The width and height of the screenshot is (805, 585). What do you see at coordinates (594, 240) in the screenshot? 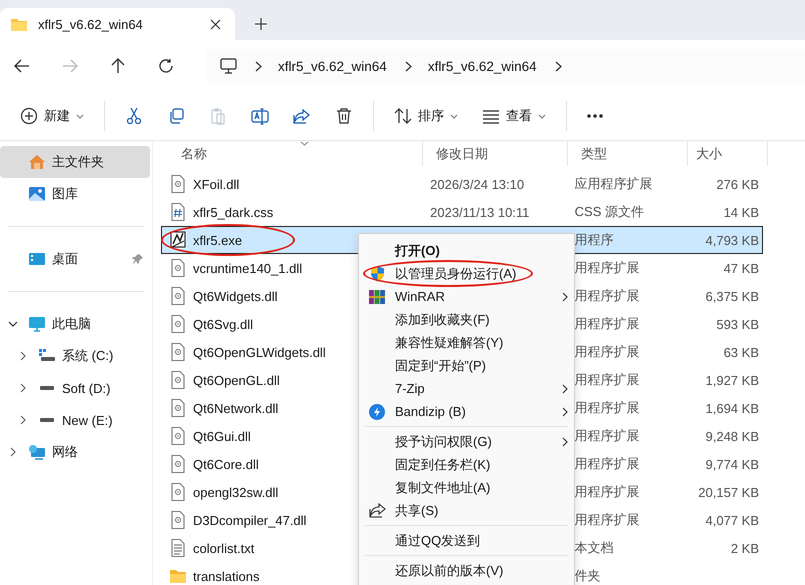
I see `type-cell: 用程序` at bounding box center [594, 240].